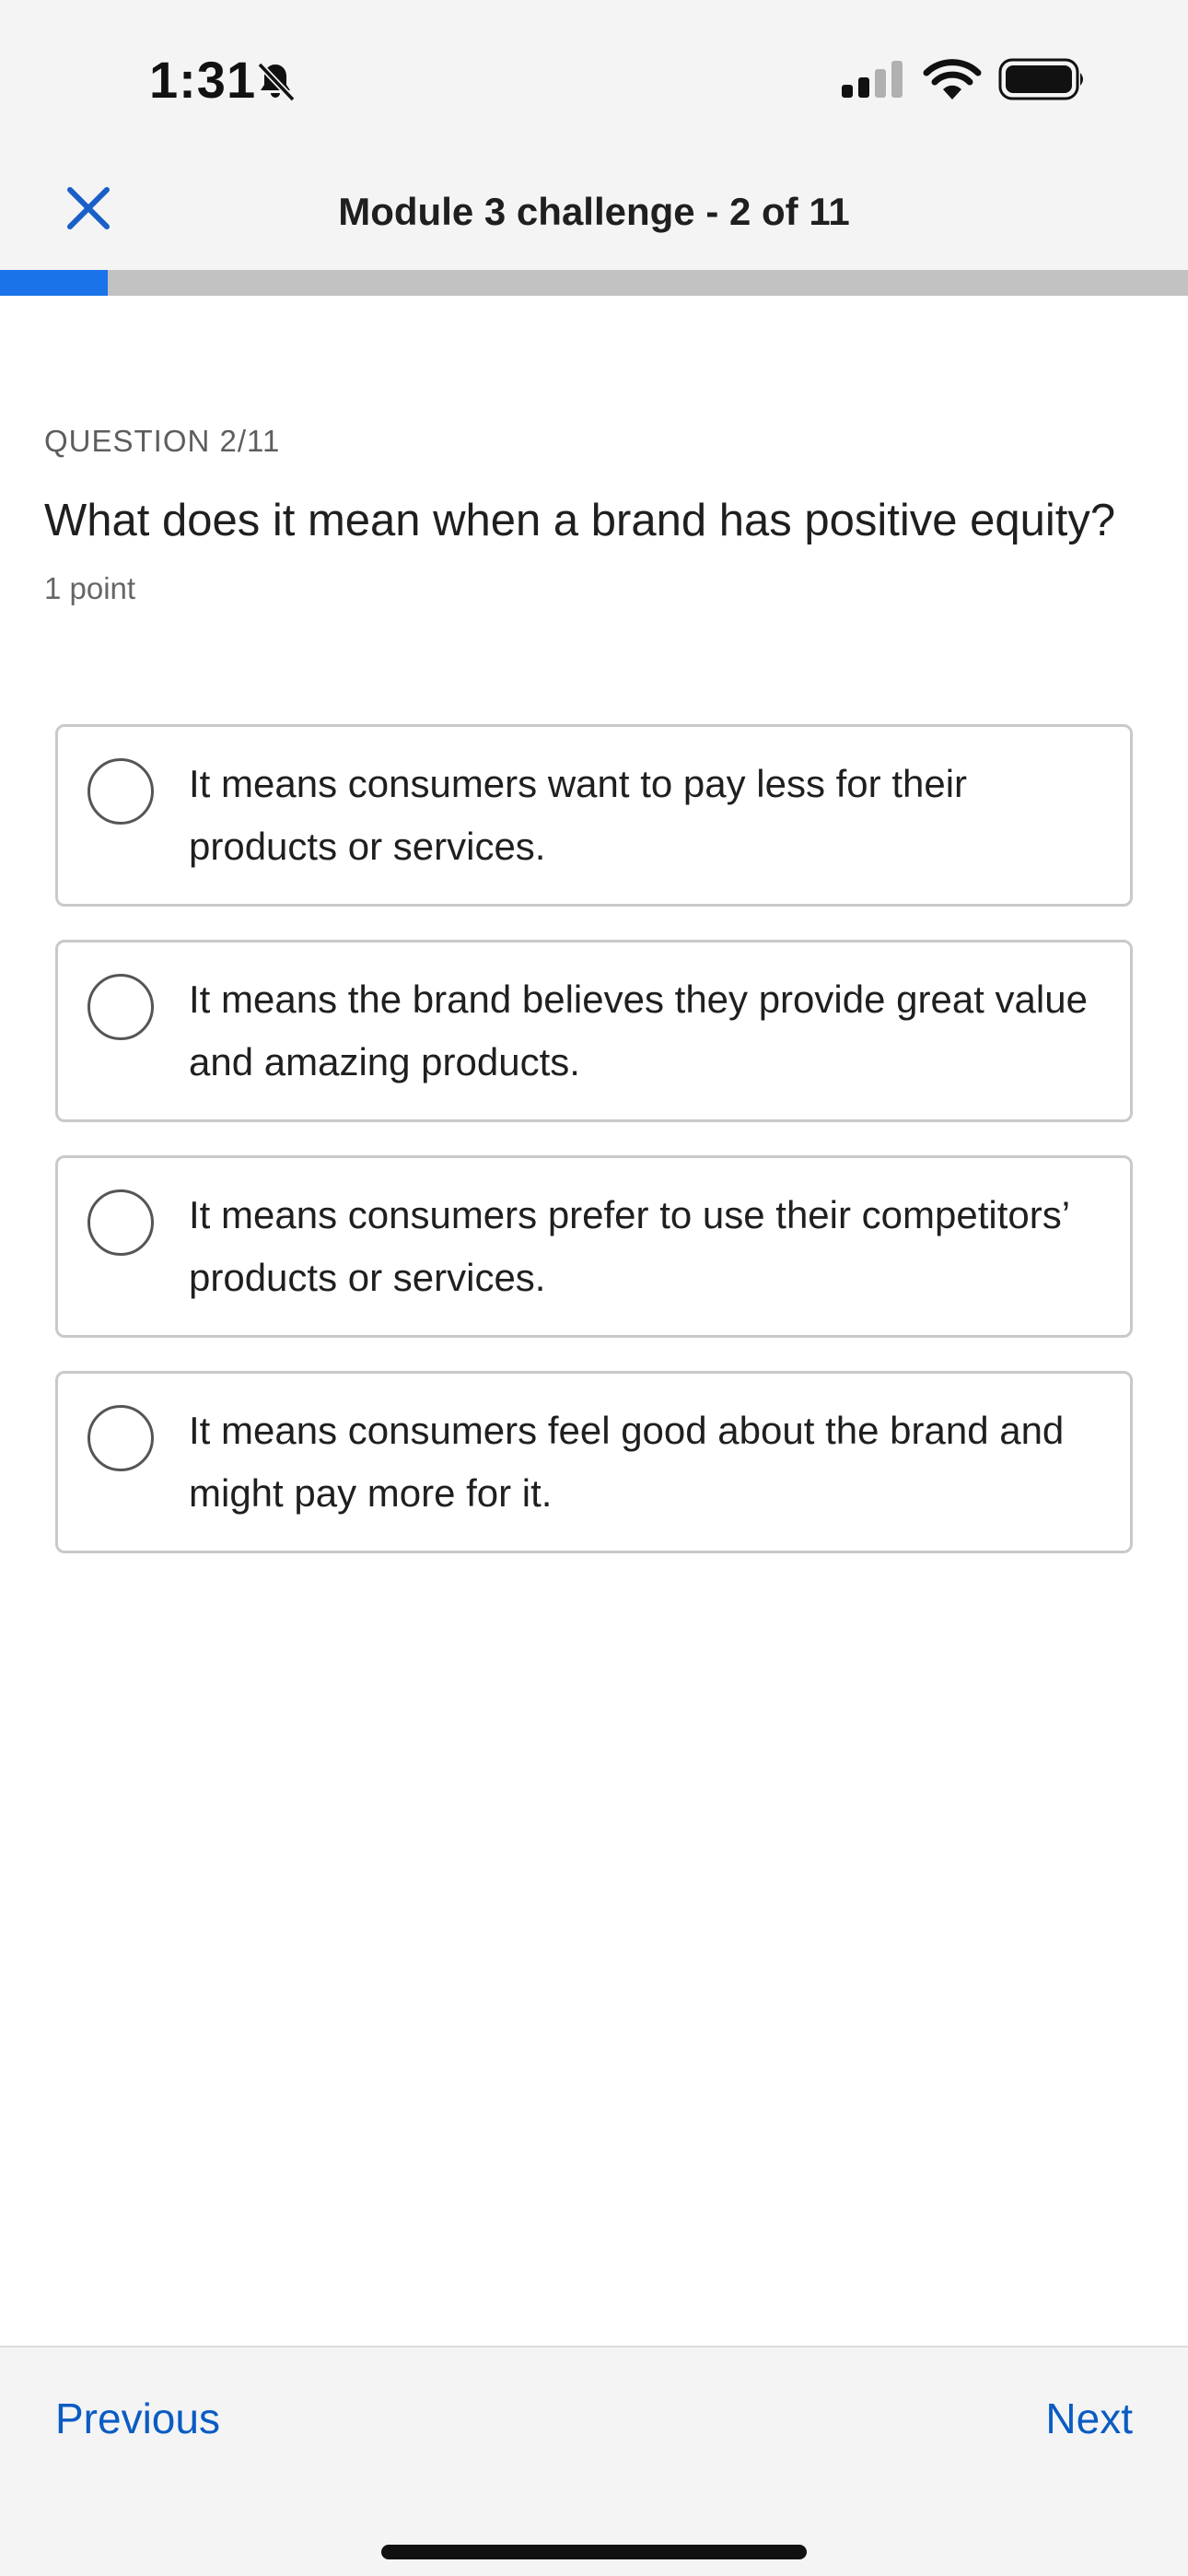  I want to click on question-points: 1 point, so click(90, 588).